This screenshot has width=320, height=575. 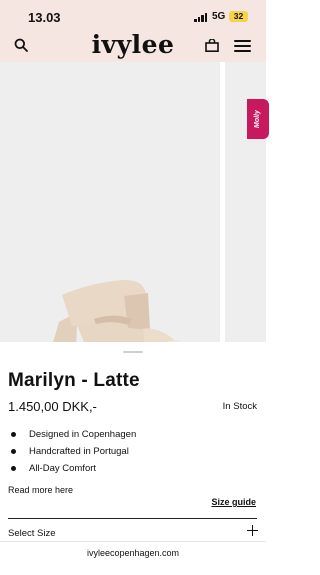 I want to click on site-header: ivylee, so click(x=133, y=45).